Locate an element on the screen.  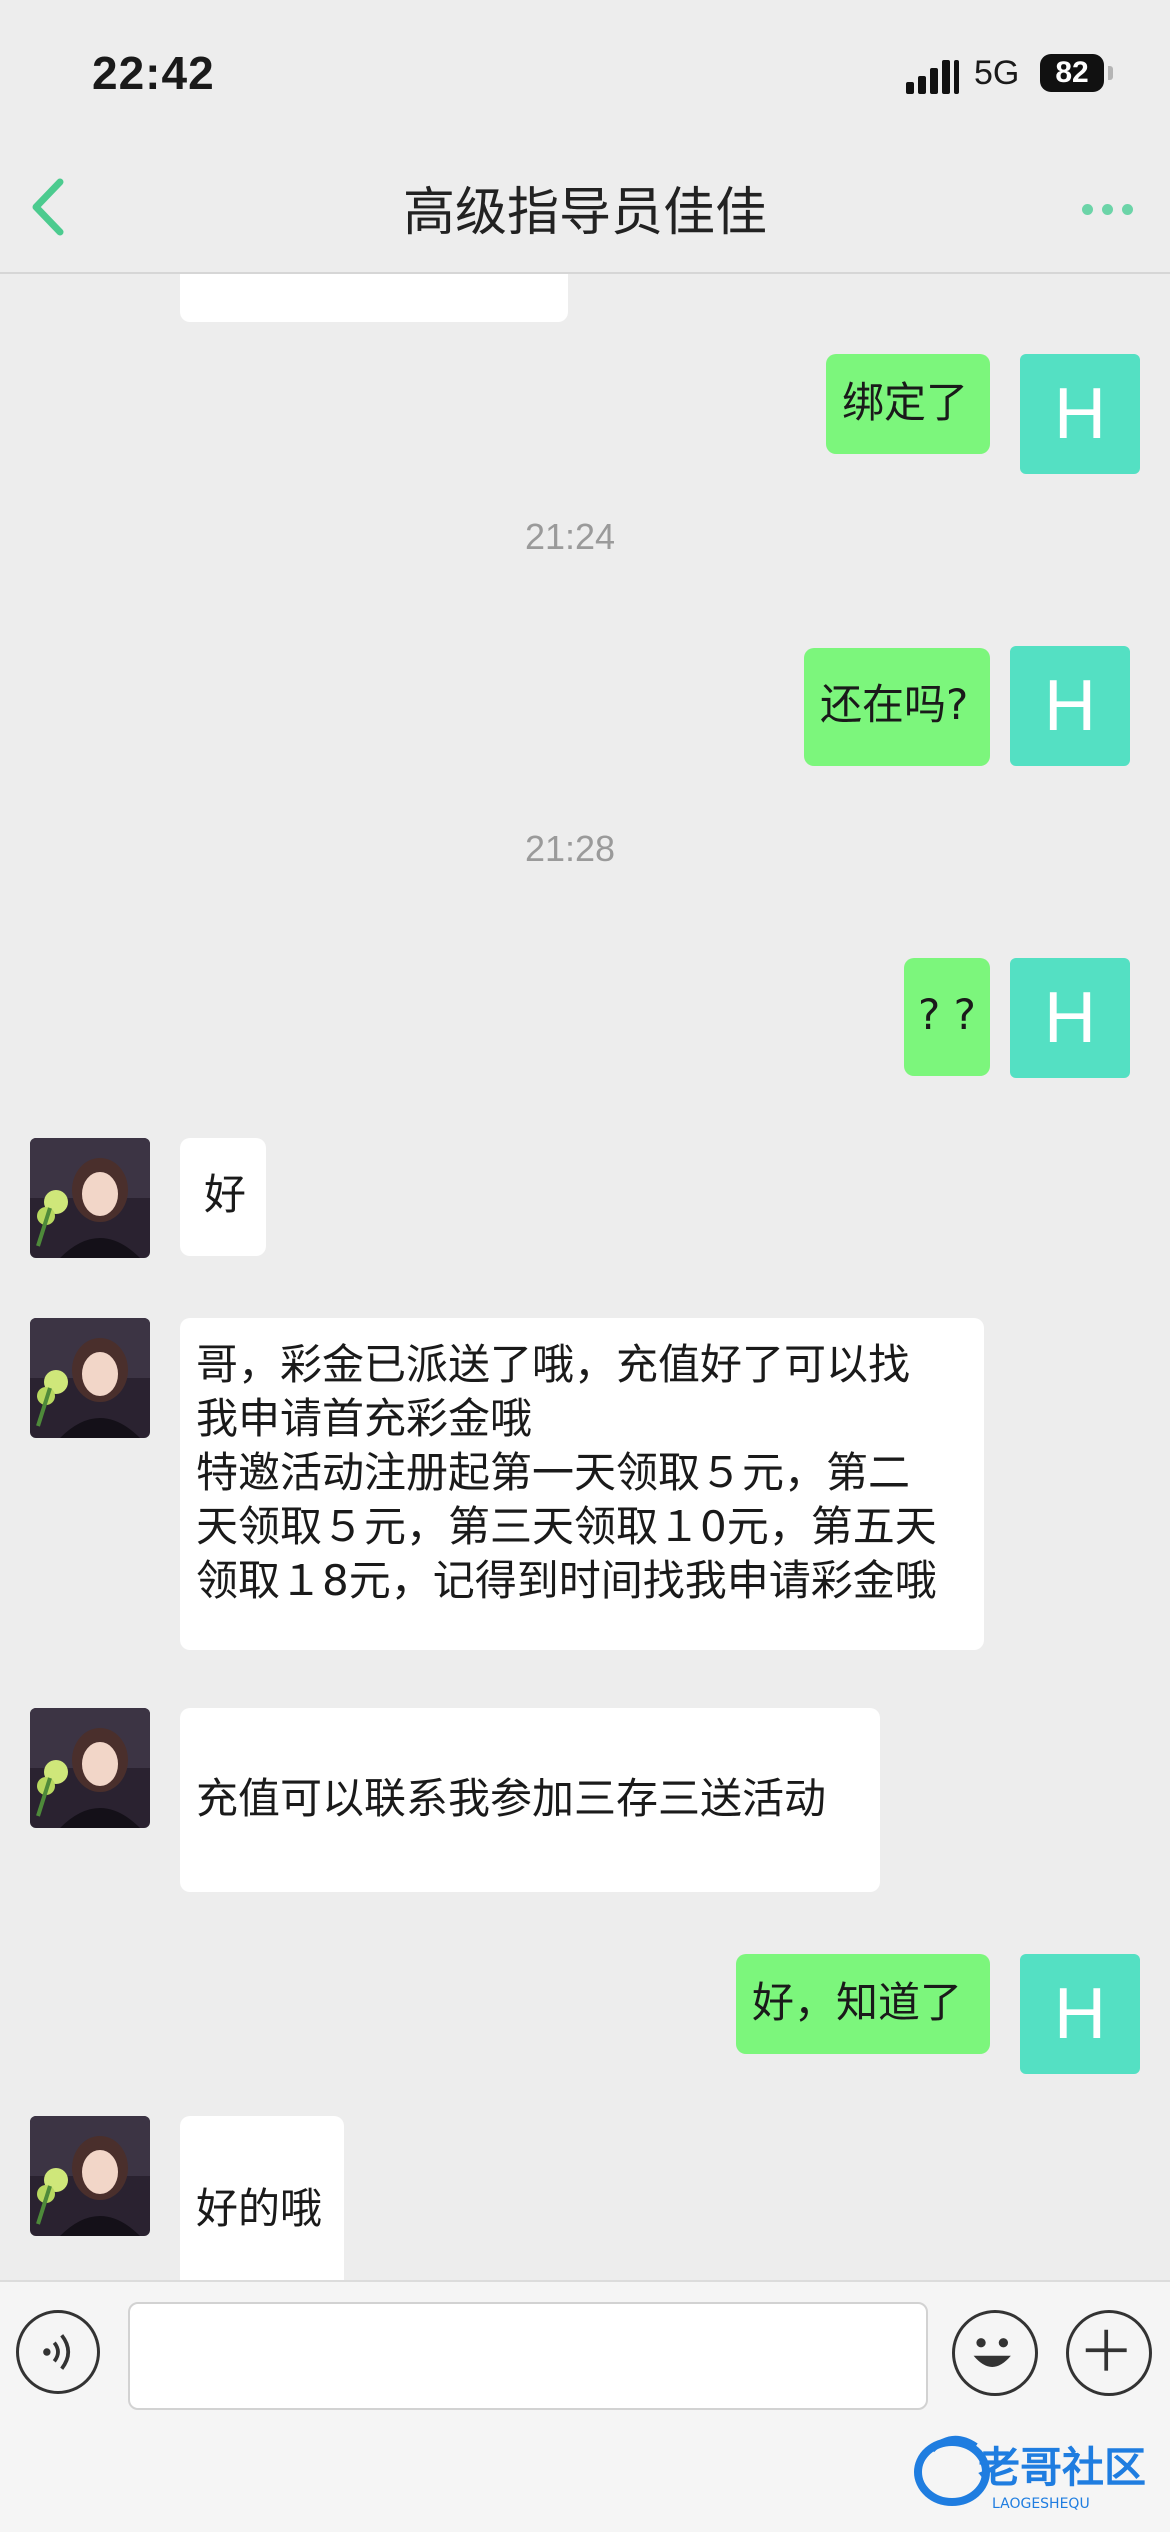
watermark-subtitle: LAOGESHEQU is located at coordinates (1041, 2504).